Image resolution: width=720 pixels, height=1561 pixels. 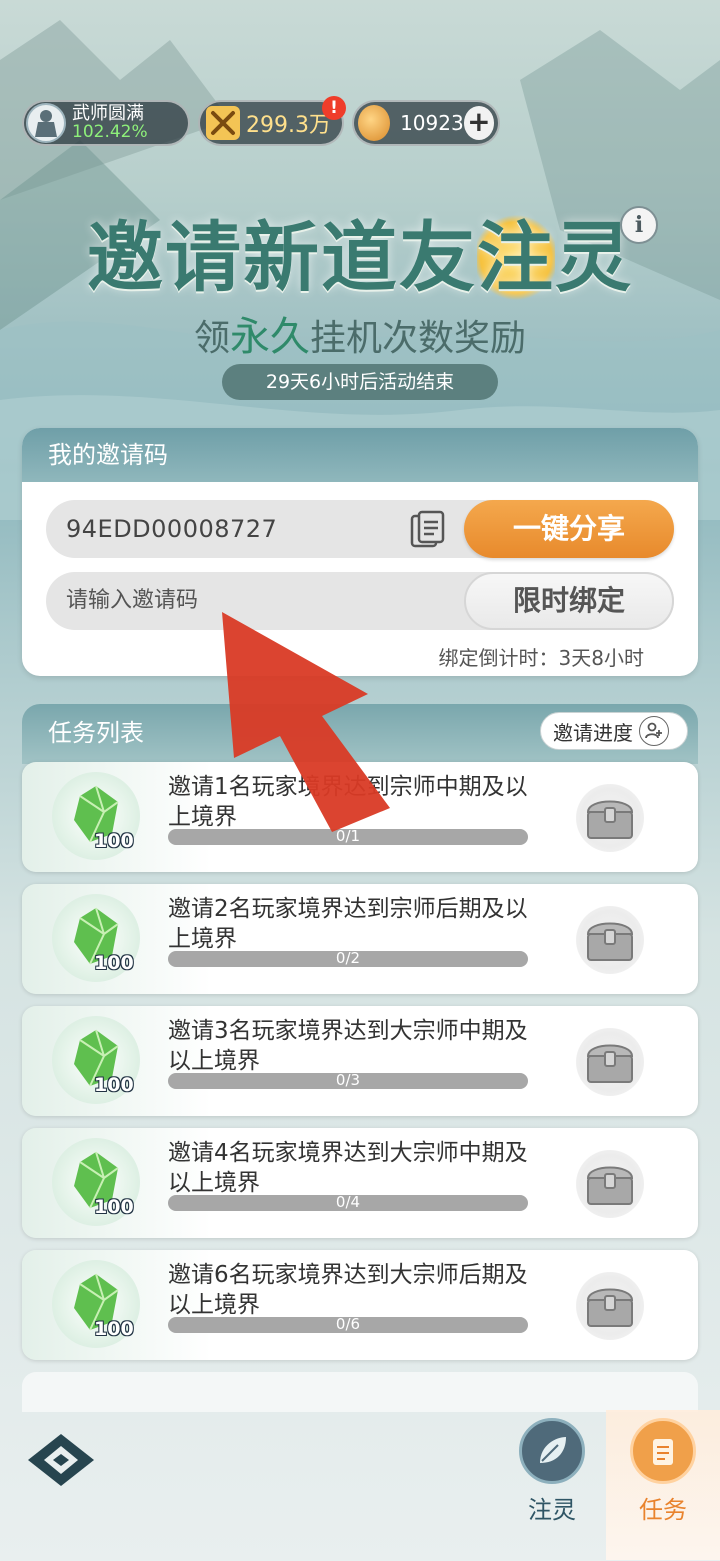 What do you see at coordinates (172, 529) in the screenshot?
I see `my-invite-code: 94EDD00008727` at bounding box center [172, 529].